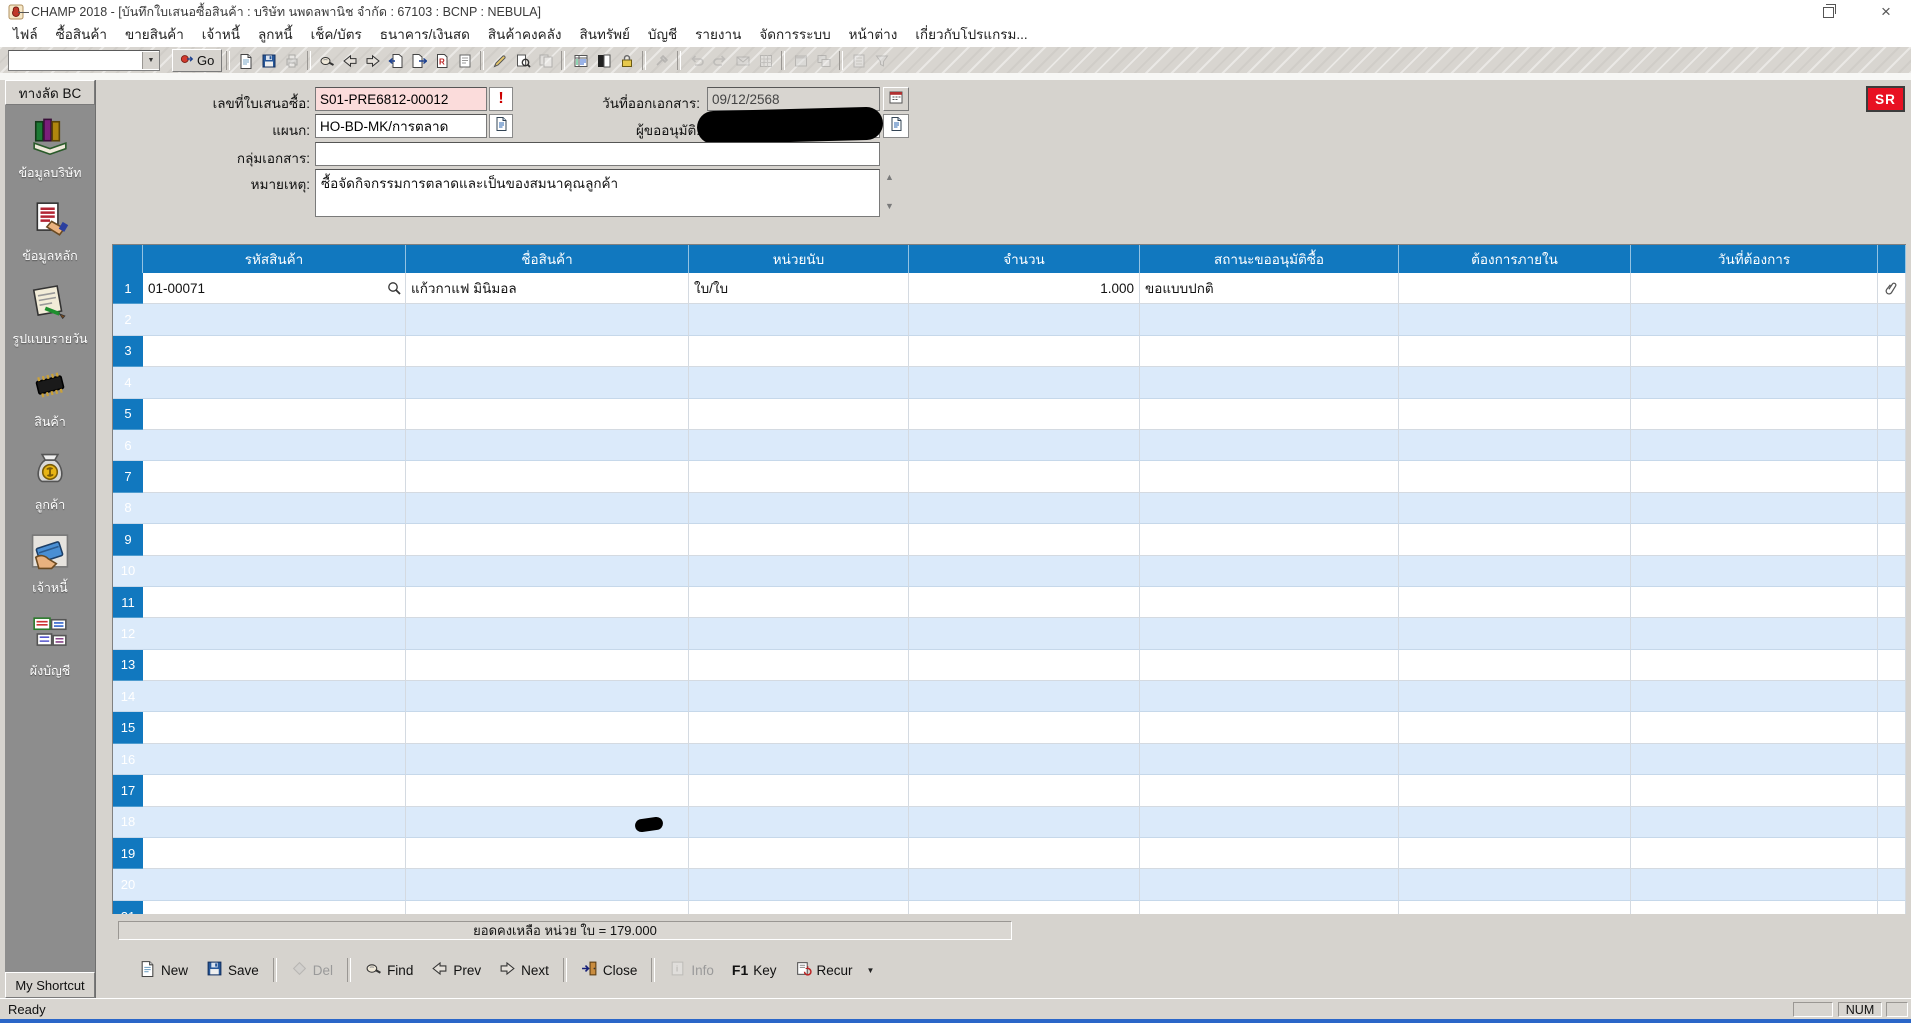  Describe the element at coordinates (23, 12) in the screenshot. I see `minimize-button` at that location.